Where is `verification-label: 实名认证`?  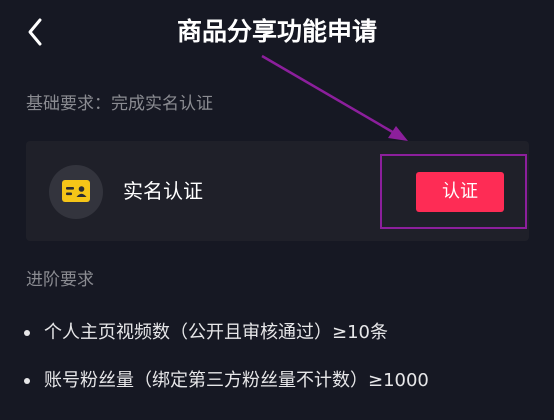
verification-label: 实名认证 is located at coordinates (163, 191).